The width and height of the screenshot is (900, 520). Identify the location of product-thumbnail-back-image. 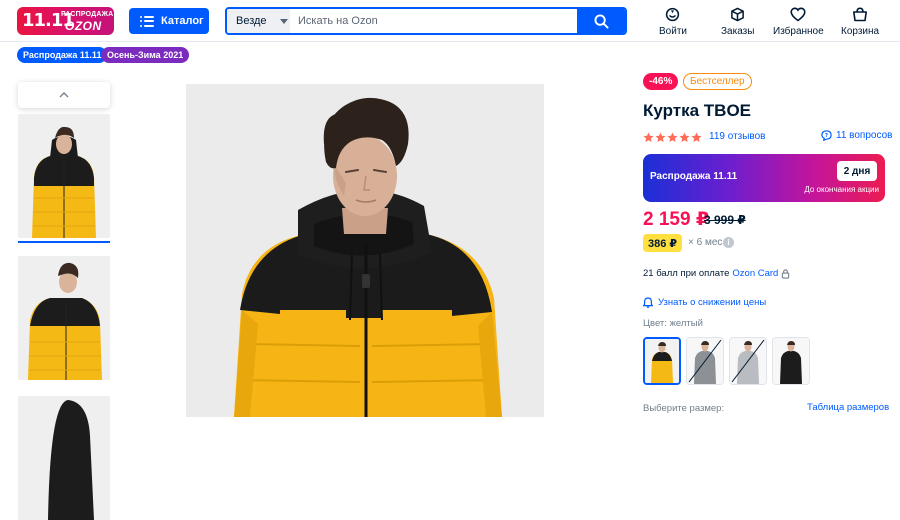
(64, 458).